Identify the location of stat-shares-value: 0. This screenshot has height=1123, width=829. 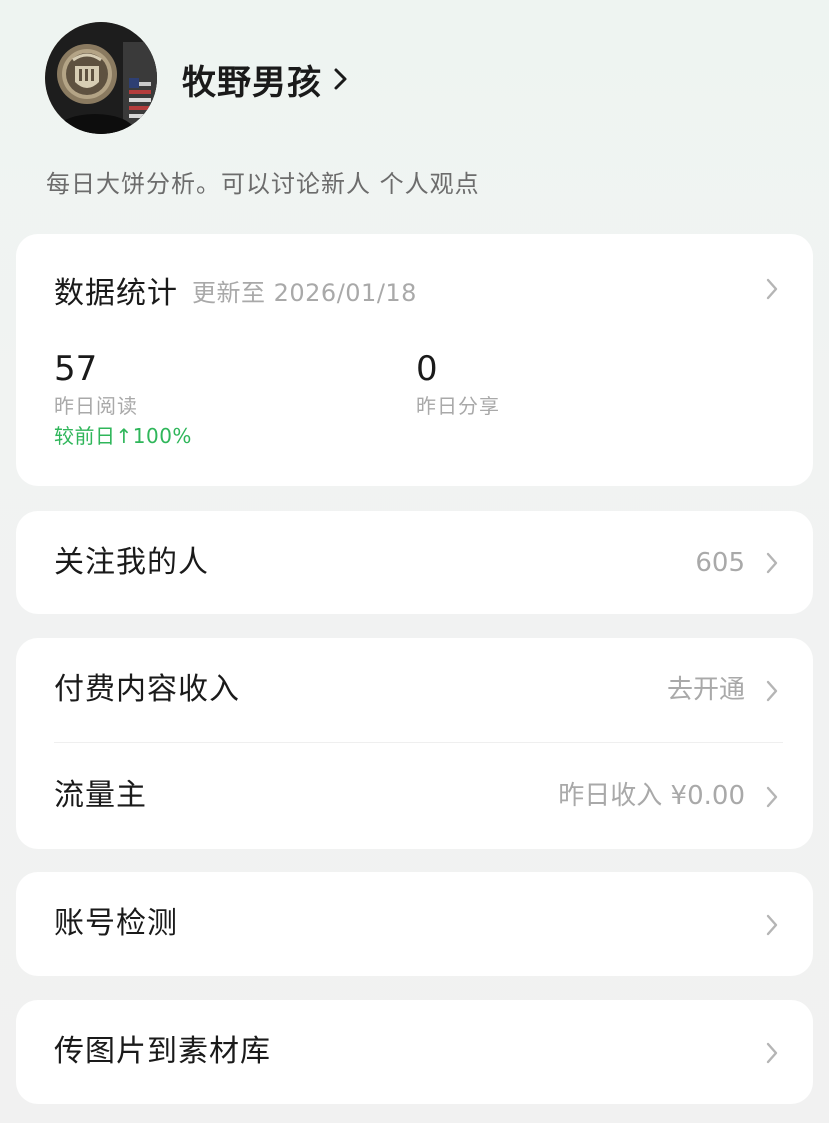
(427, 369).